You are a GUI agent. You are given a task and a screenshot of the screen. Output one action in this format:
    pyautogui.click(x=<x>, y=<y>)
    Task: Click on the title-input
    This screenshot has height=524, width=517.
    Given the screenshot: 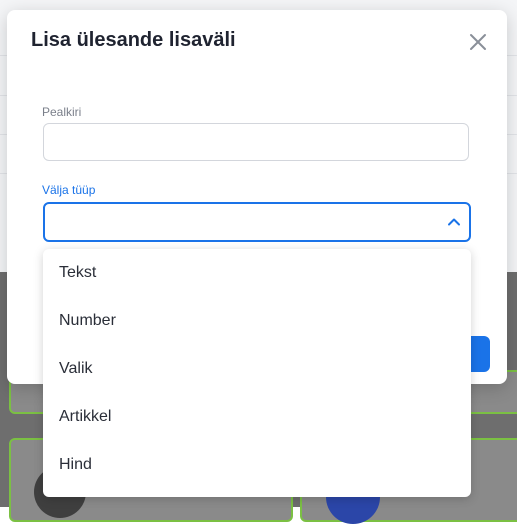 What is the action you would take?
    pyautogui.click(x=256, y=142)
    